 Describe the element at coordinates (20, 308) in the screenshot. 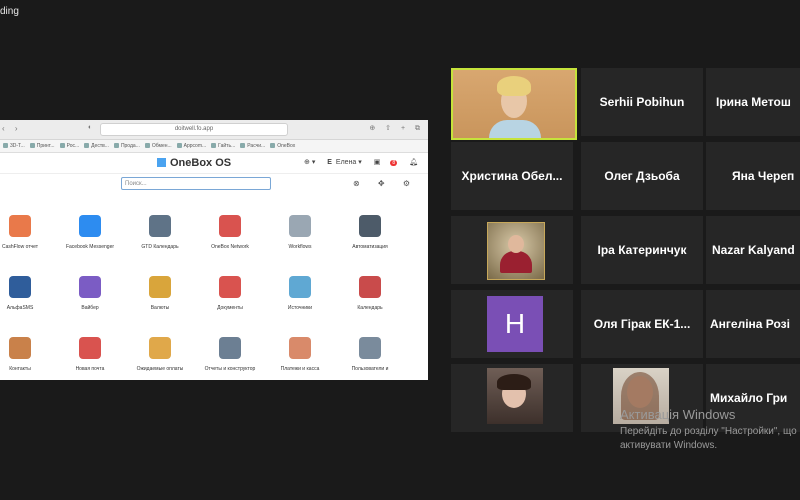

I see `app-label: АльфаSMS` at that location.